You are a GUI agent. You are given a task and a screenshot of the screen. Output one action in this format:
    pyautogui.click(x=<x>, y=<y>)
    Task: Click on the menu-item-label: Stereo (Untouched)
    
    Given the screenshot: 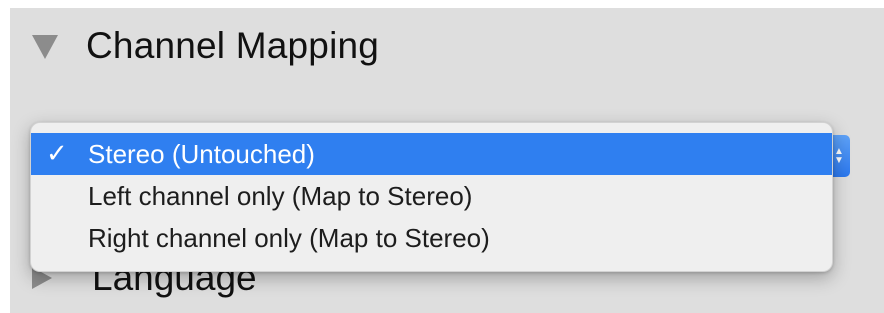 What is the action you would take?
    pyautogui.click(x=201, y=153)
    